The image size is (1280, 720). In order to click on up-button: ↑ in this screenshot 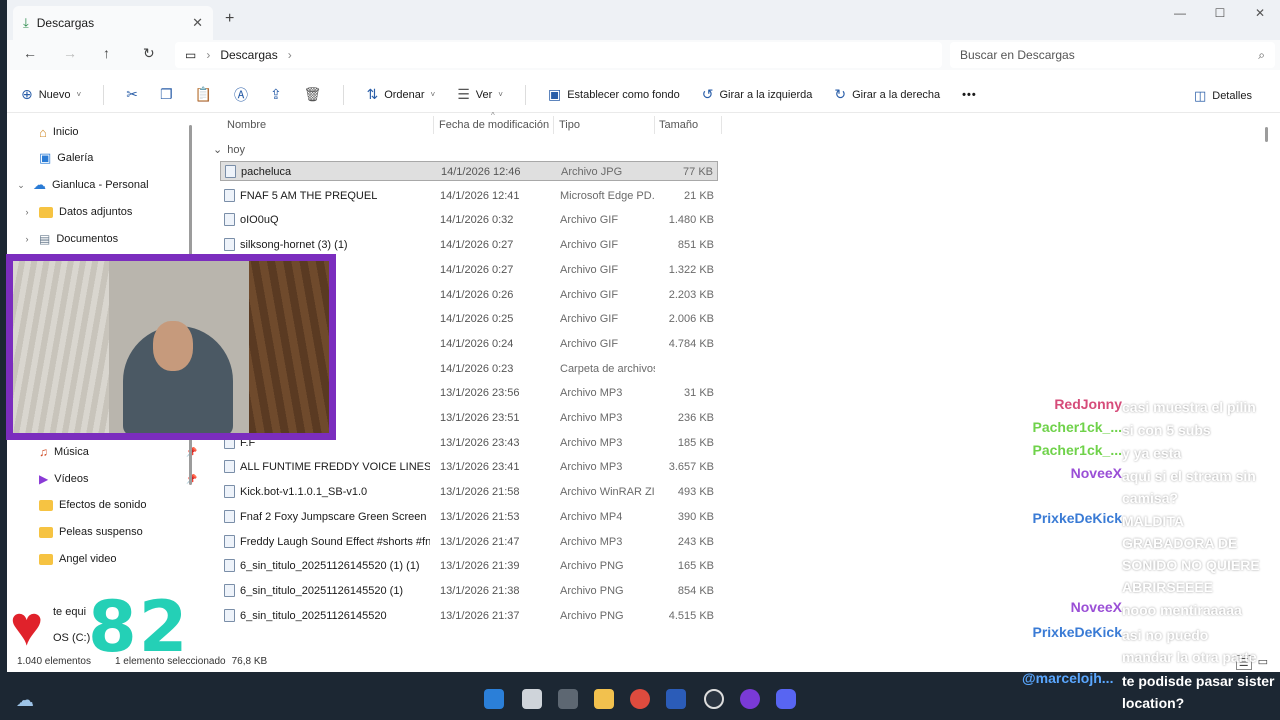, I will do `click(106, 53)`.